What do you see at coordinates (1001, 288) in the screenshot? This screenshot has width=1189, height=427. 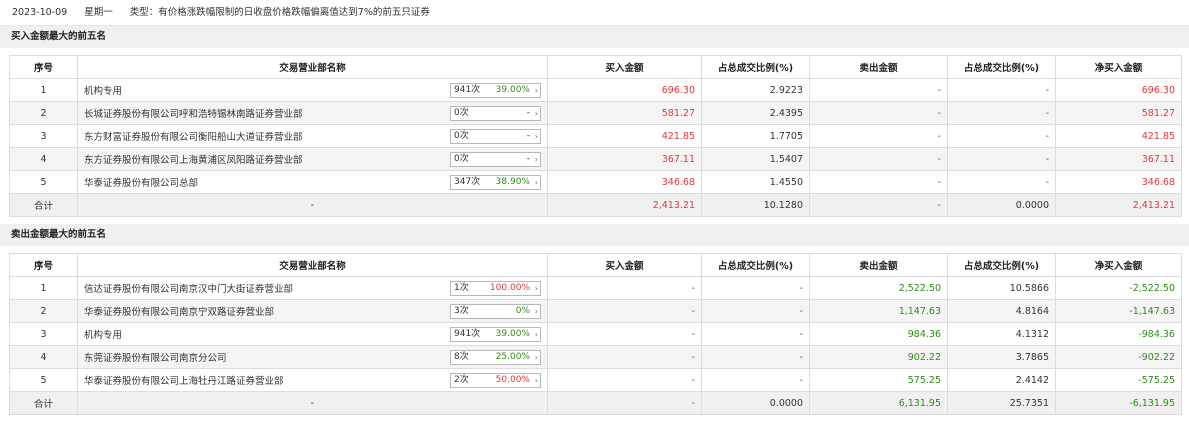 I see `sell-ratio: 10.5866` at bounding box center [1001, 288].